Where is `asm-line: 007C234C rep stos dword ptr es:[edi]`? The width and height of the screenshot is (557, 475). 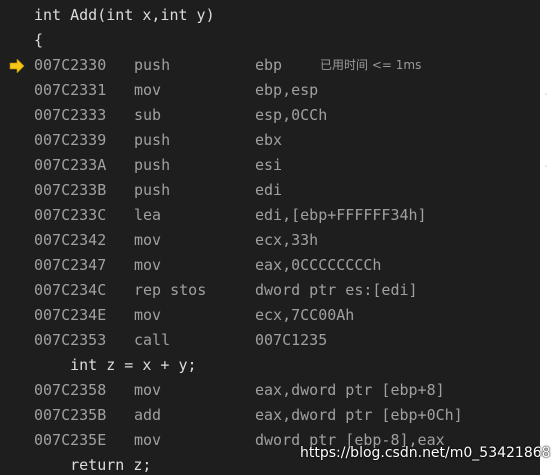 asm-line: 007C234C rep stos dword ptr es:[edi] is located at coordinates (287, 290).